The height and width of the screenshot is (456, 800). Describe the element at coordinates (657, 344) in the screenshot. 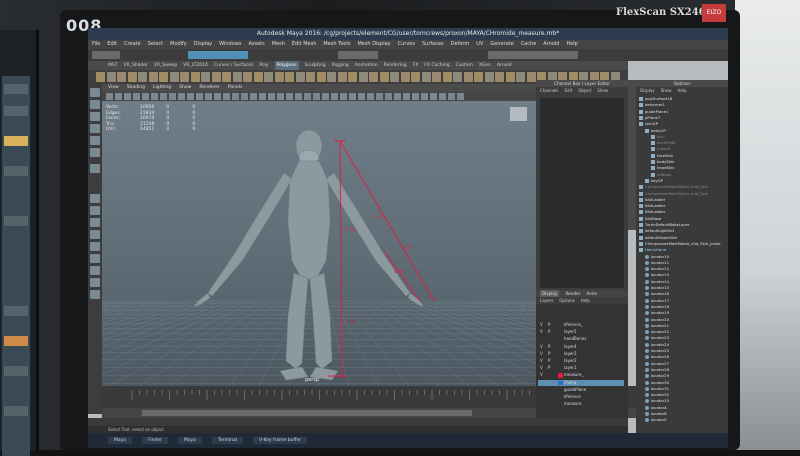

I see `outliner-item: locator24` at that location.